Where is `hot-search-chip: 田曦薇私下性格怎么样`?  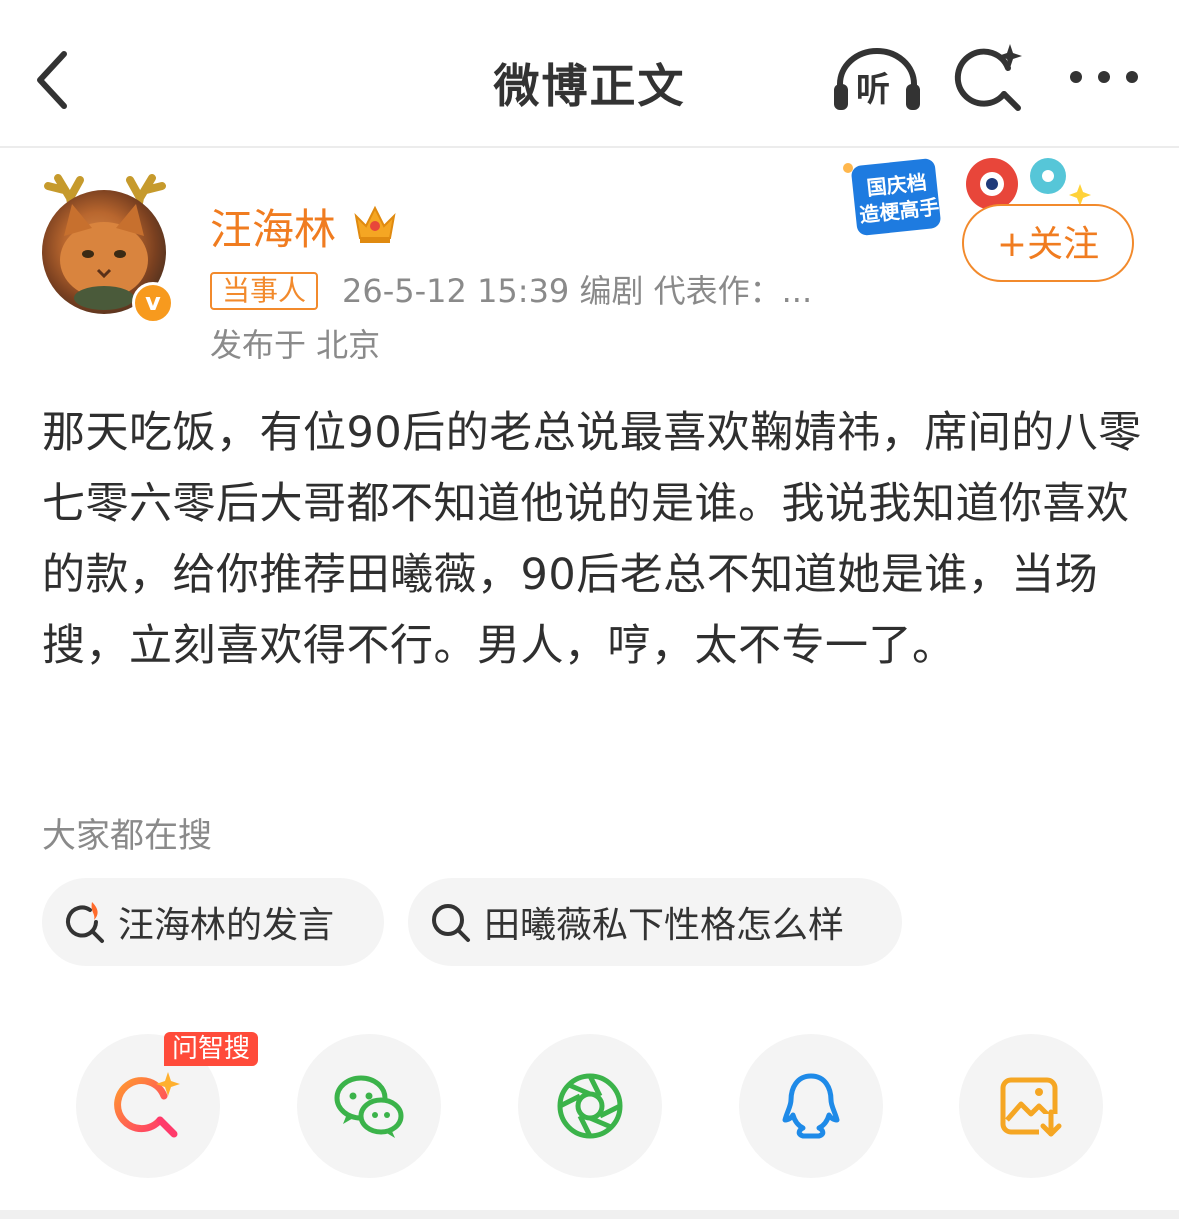 hot-search-chip: 田曦薇私下性格怎么样 is located at coordinates (655, 922).